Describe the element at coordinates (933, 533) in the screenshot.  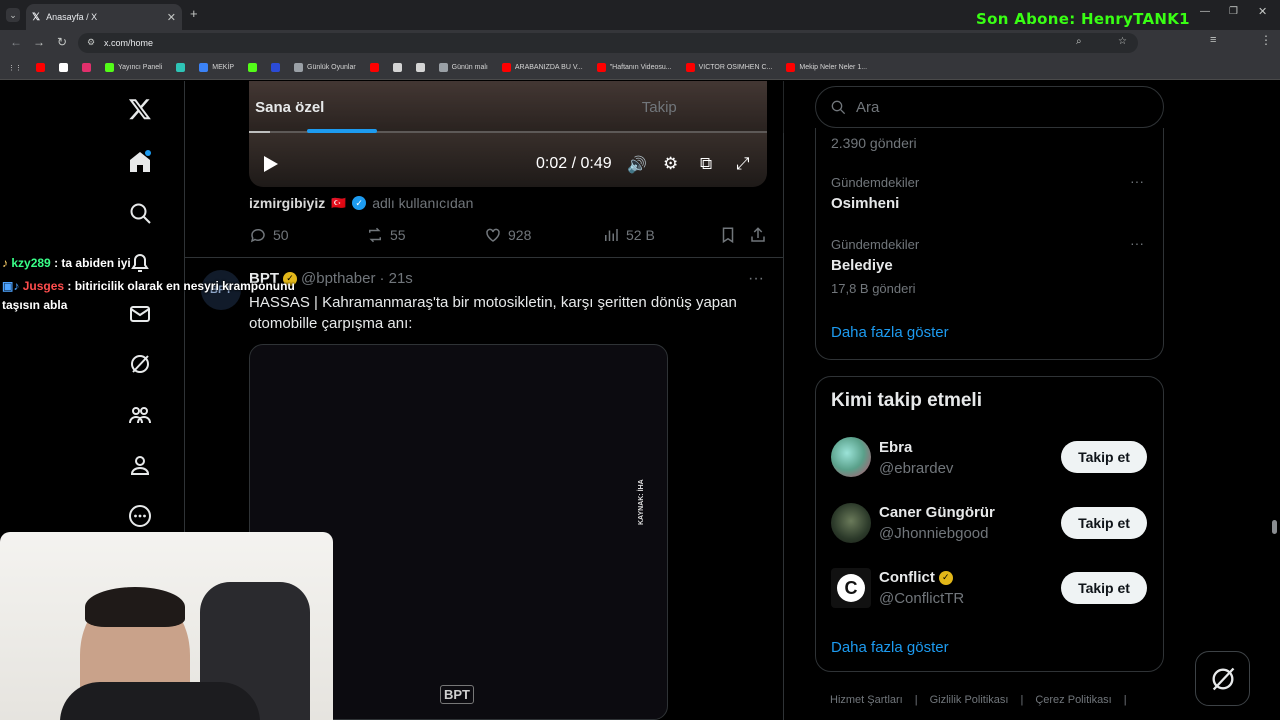
I see `suggested-user-handle: @Jhonniebgood` at that location.